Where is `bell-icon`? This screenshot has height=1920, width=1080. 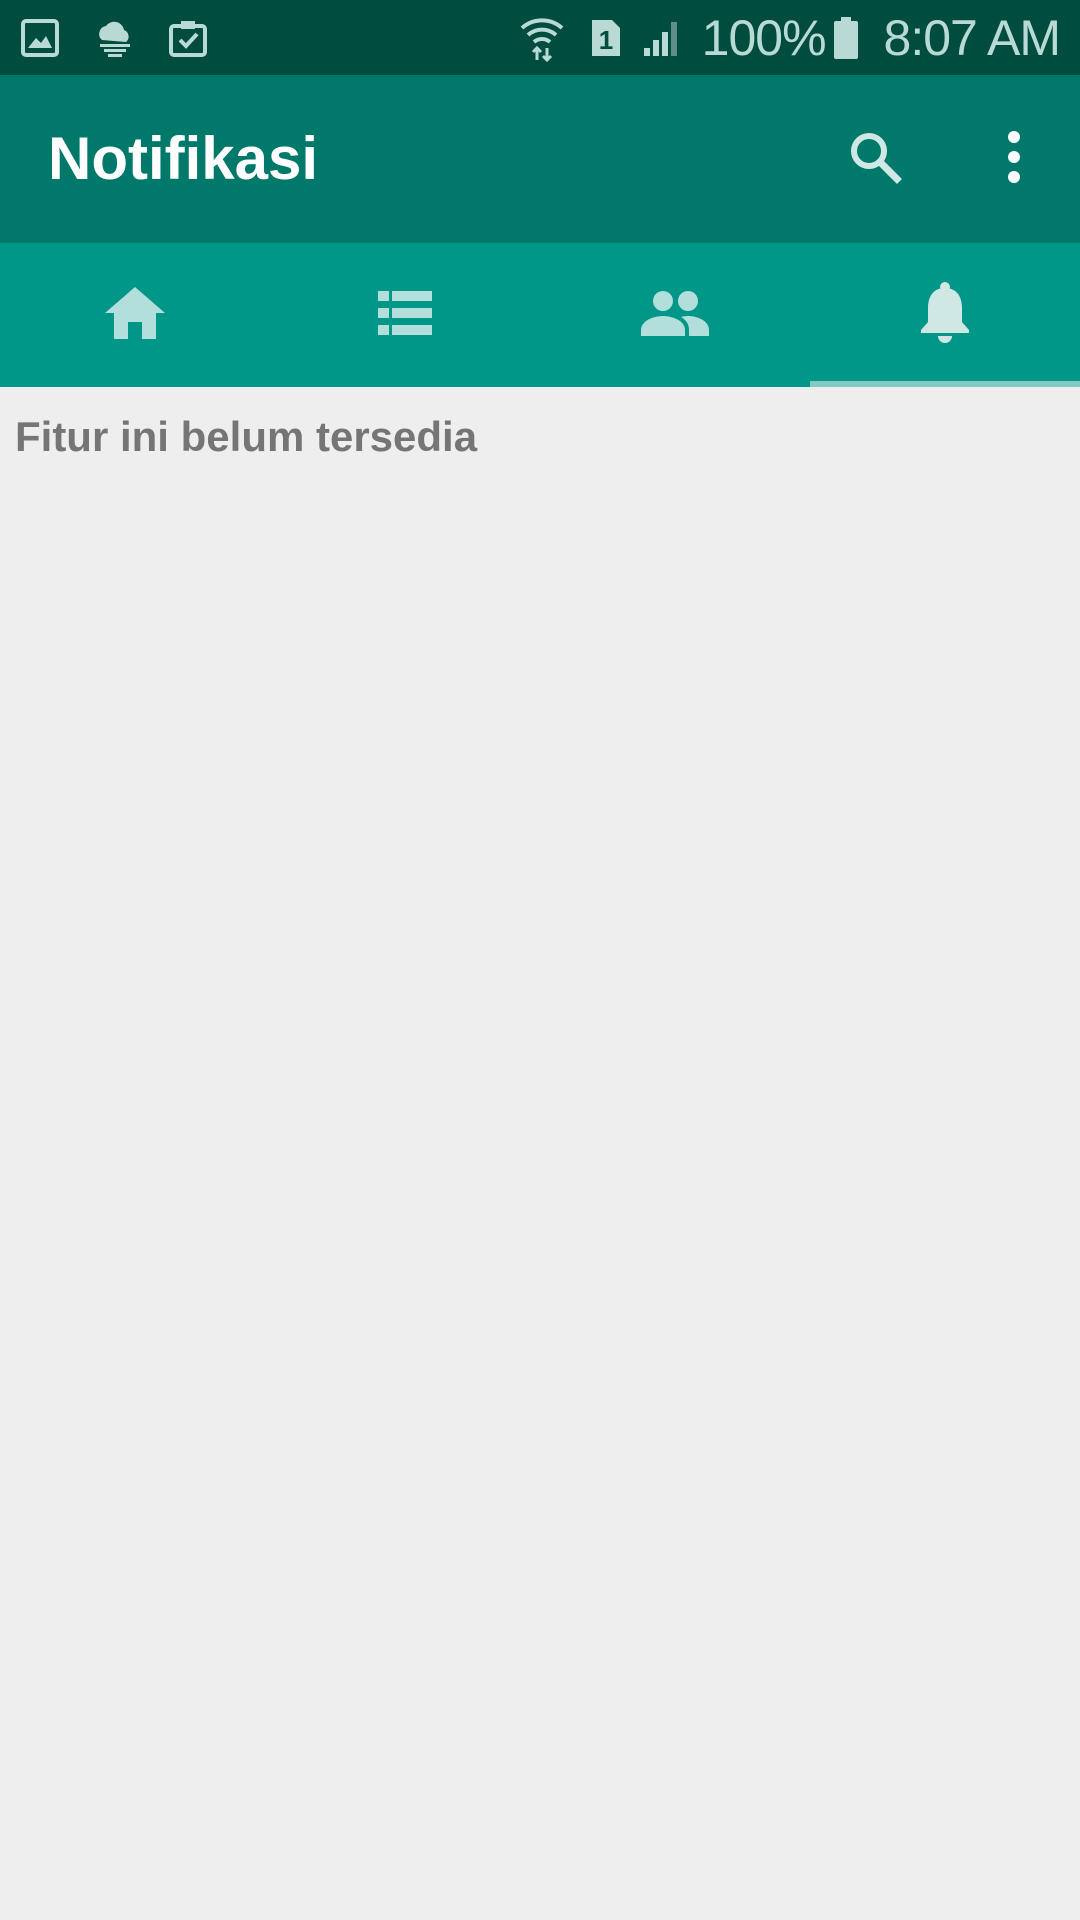
bell-icon is located at coordinates (945, 315).